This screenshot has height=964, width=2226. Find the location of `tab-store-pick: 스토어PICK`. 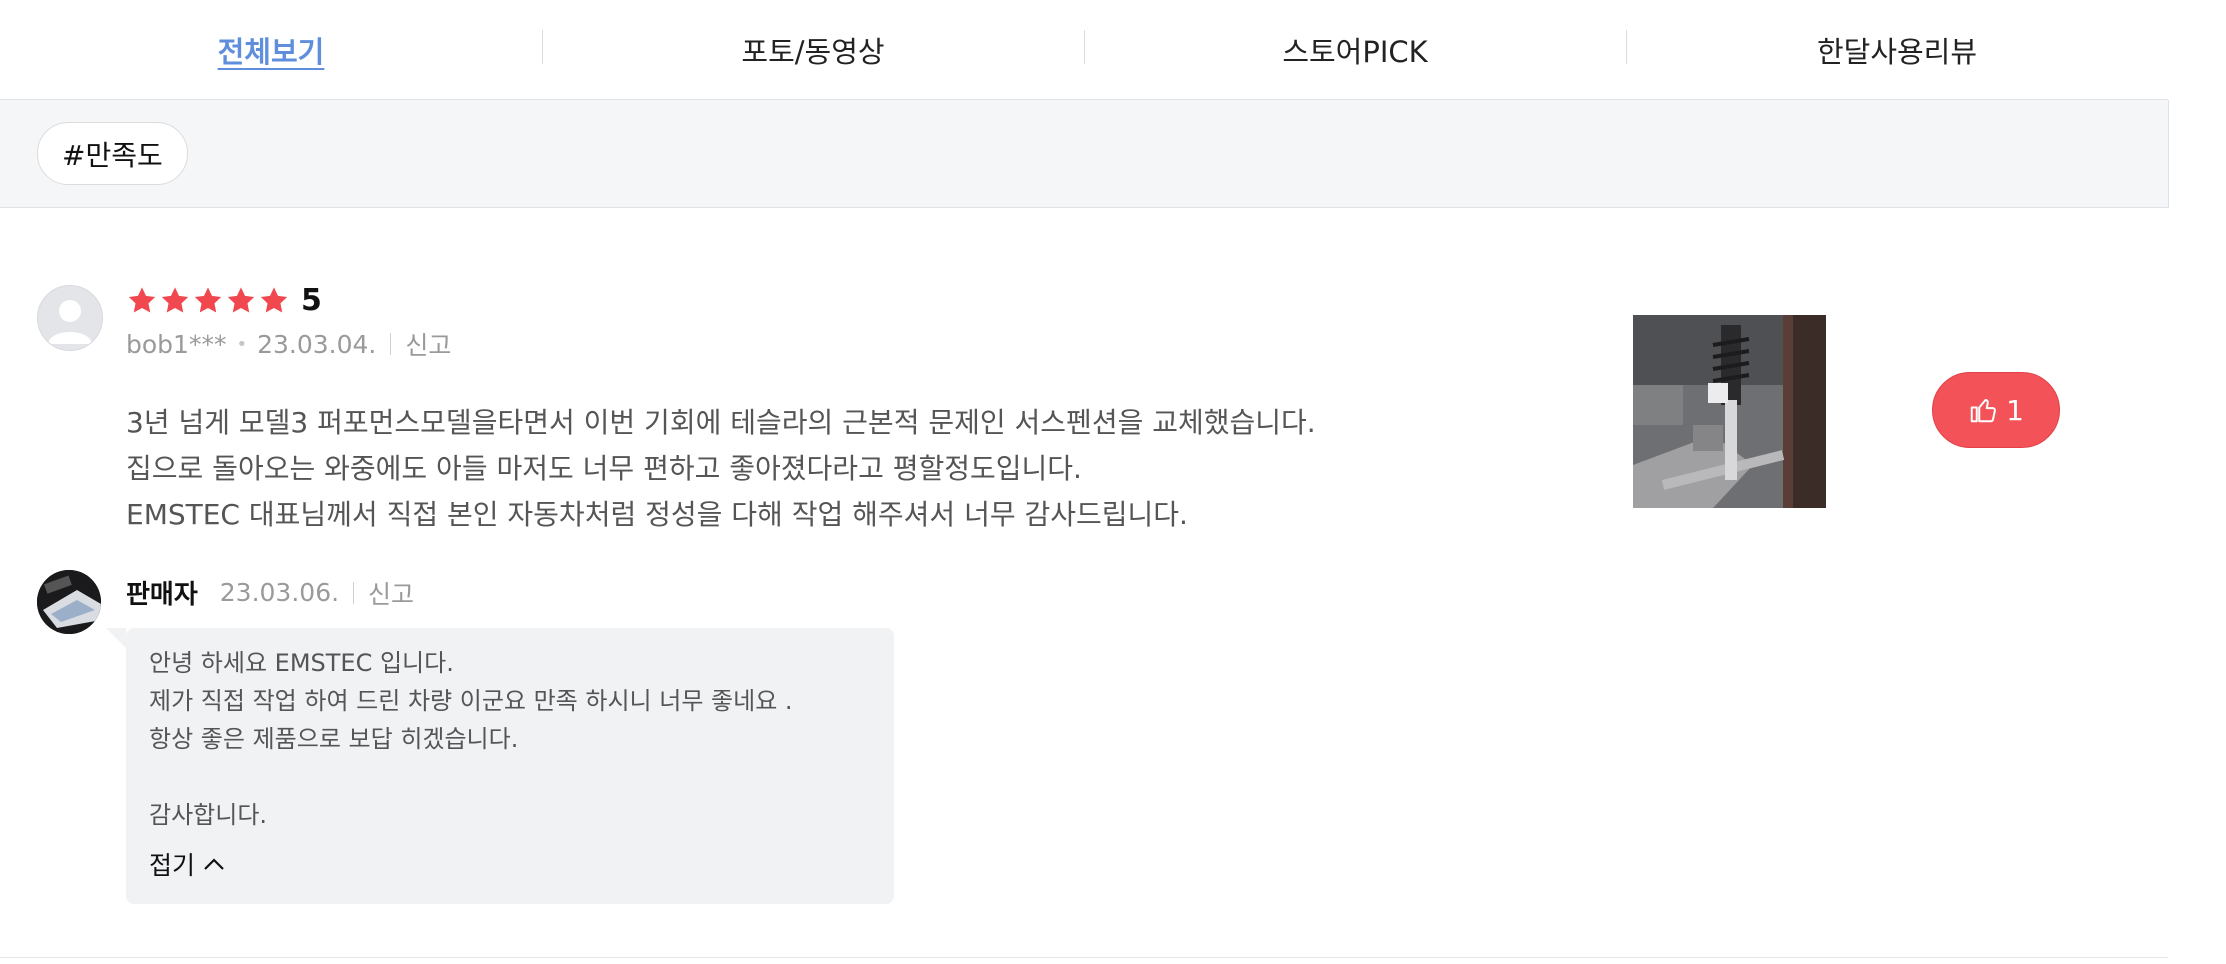

tab-store-pick: 스토어PICK is located at coordinates (1355, 49).